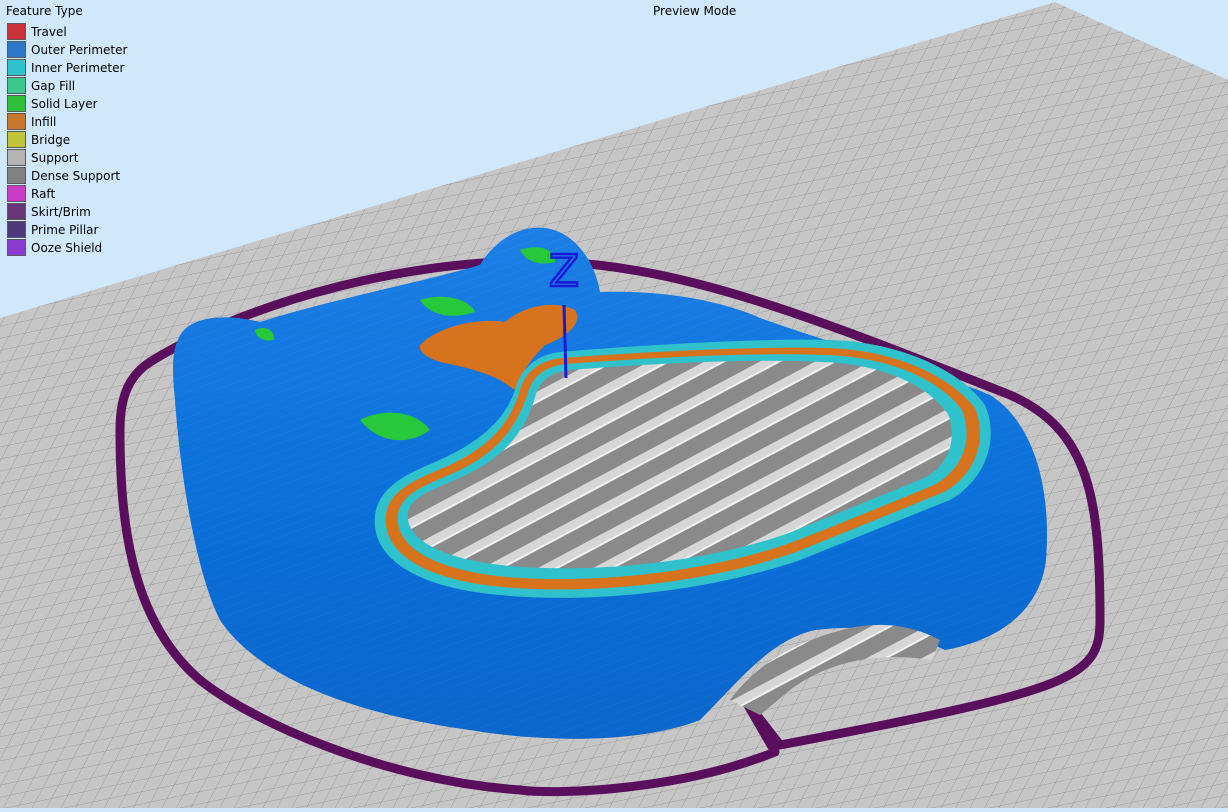 The image size is (1228, 812). What do you see at coordinates (16, 31) in the screenshot?
I see `legend-swatch-travel` at bounding box center [16, 31].